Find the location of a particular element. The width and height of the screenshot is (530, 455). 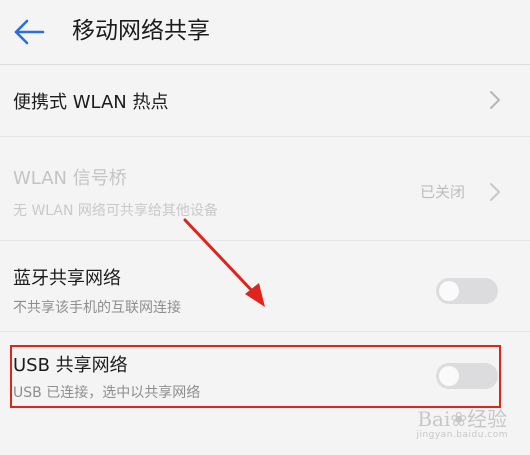

row-wlan-hotspot: 便携式 WLAN 热点 is located at coordinates (265, 100).